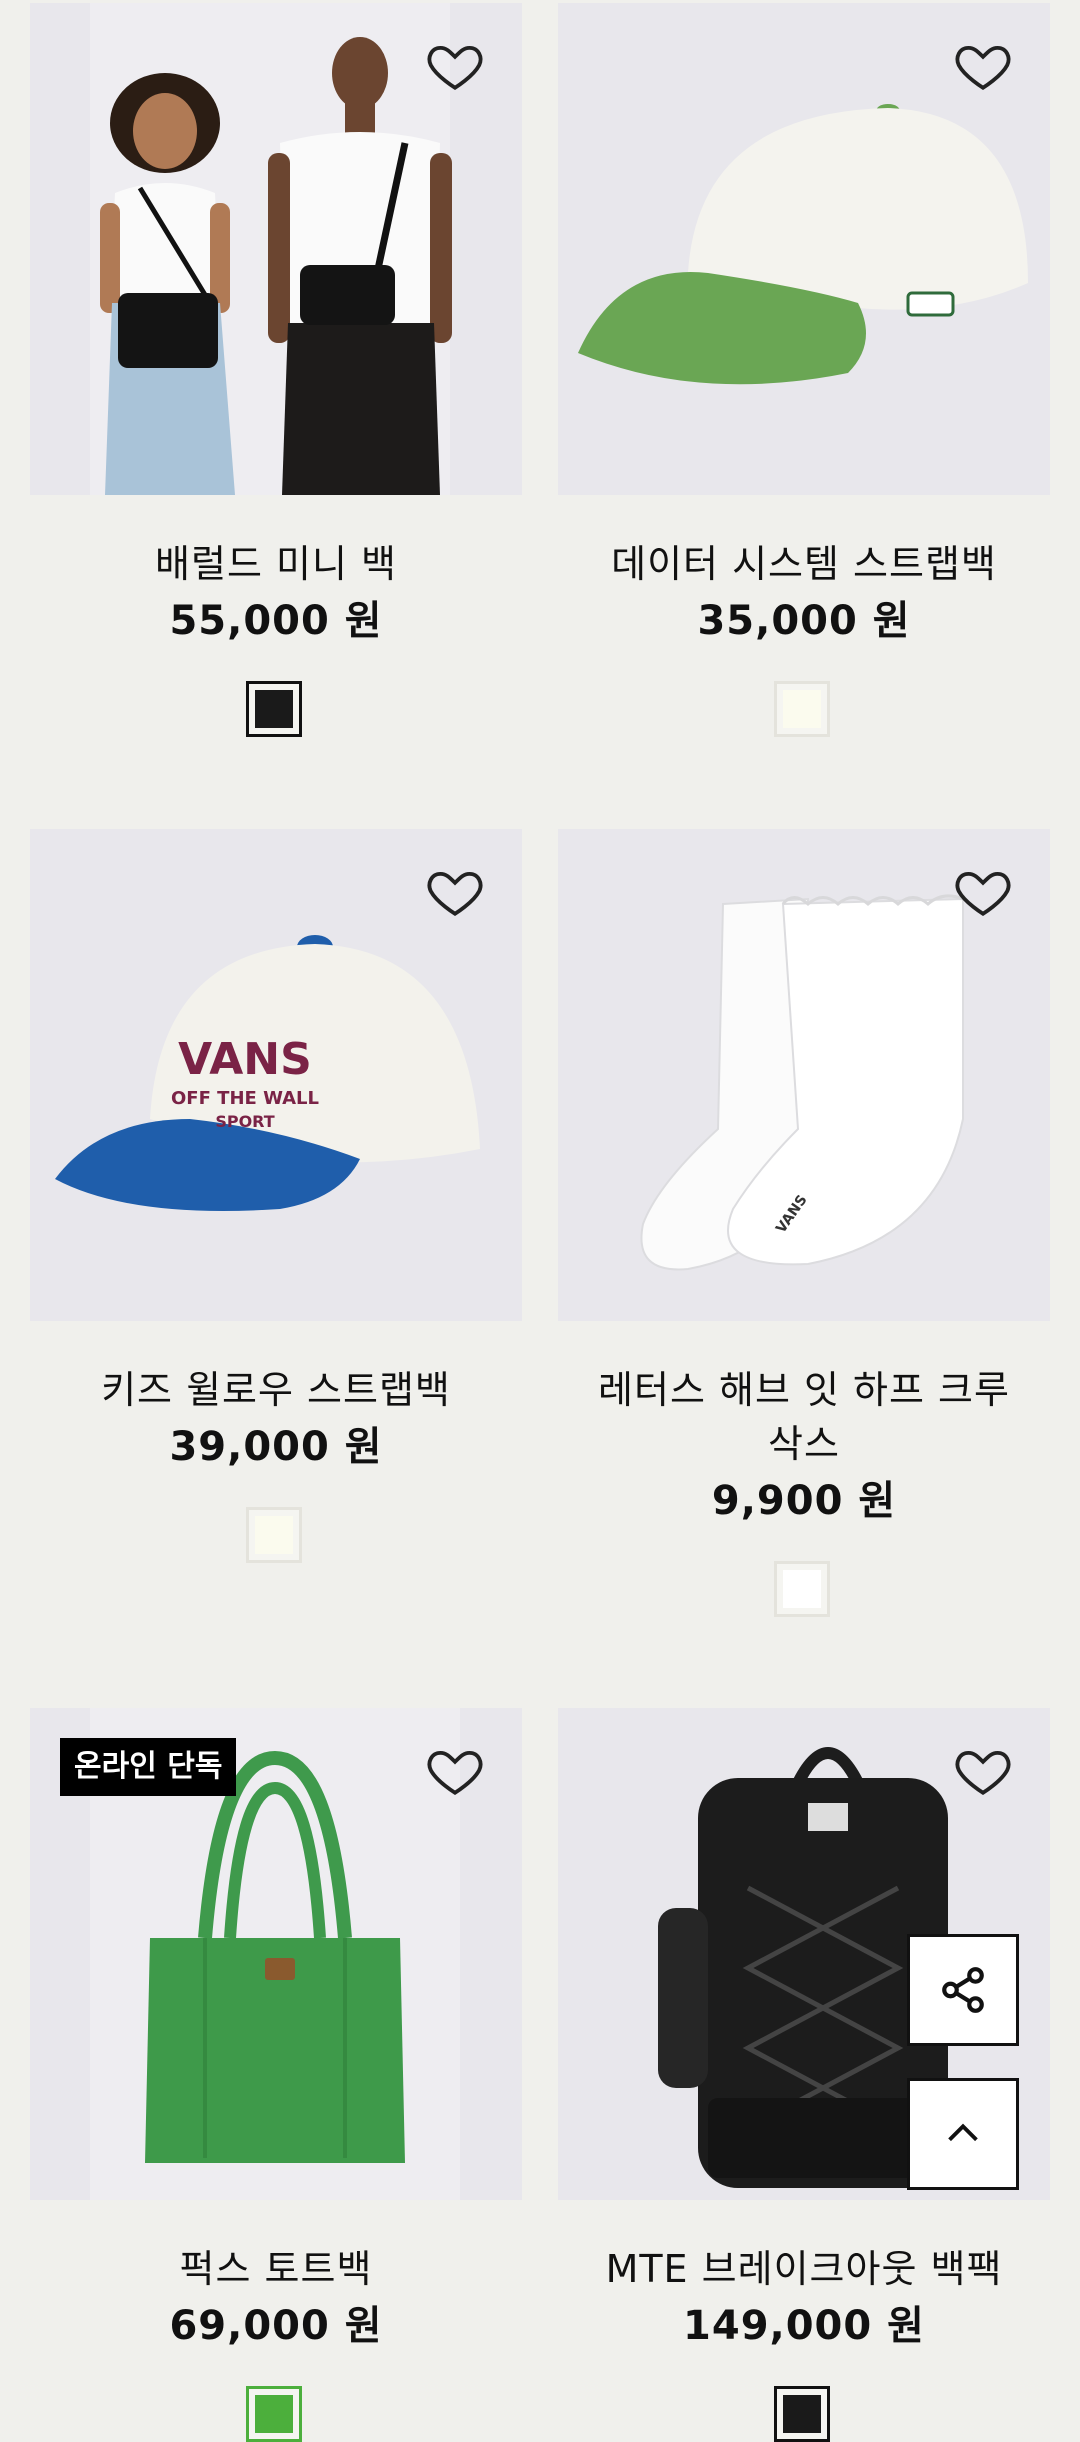 This screenshot has height=2442, width=1080. Describe the element at coordinates (804, 1390) in the screenshot. I see `product-name-line-1: 레터스 해브 잇 하프 크루` at that location.